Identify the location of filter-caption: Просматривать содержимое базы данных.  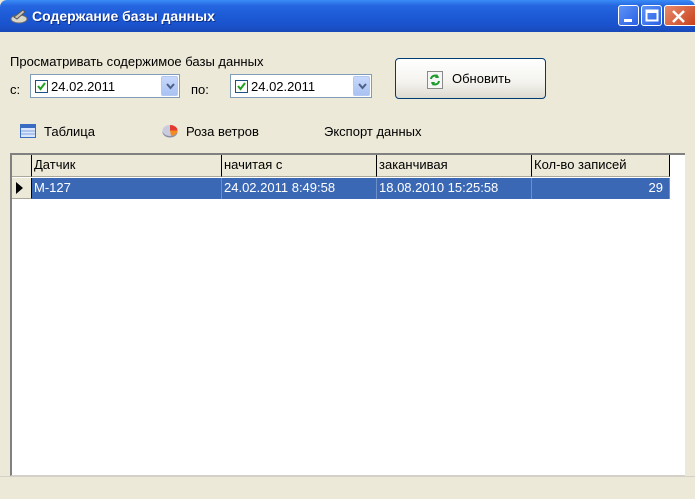
(137, 61).